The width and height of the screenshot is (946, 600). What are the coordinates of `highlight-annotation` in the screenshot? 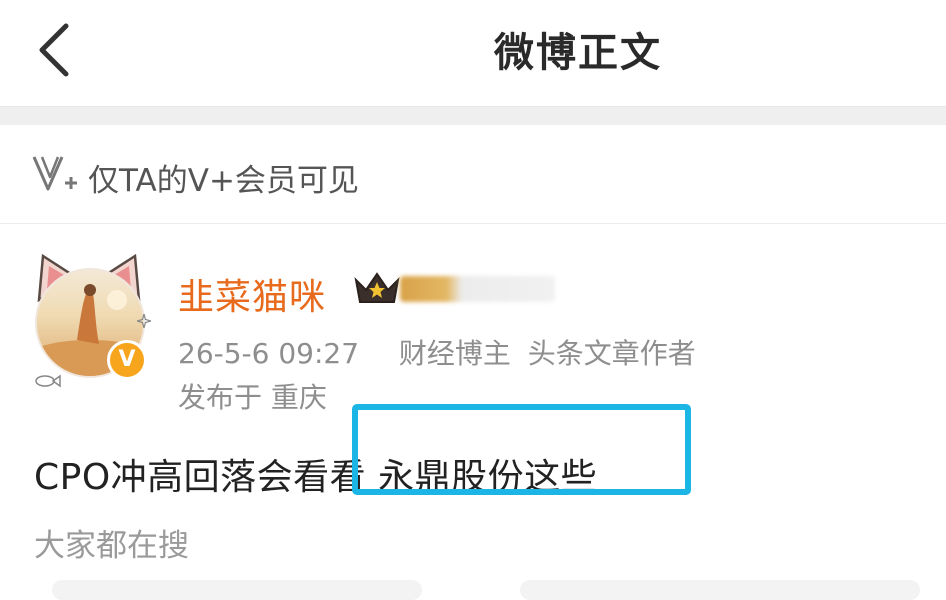 It's located at (521, 449).